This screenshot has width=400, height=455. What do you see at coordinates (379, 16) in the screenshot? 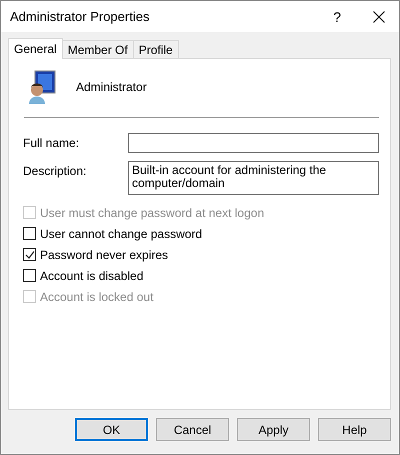
I see `close-icon` at bounding box center [379, 16].